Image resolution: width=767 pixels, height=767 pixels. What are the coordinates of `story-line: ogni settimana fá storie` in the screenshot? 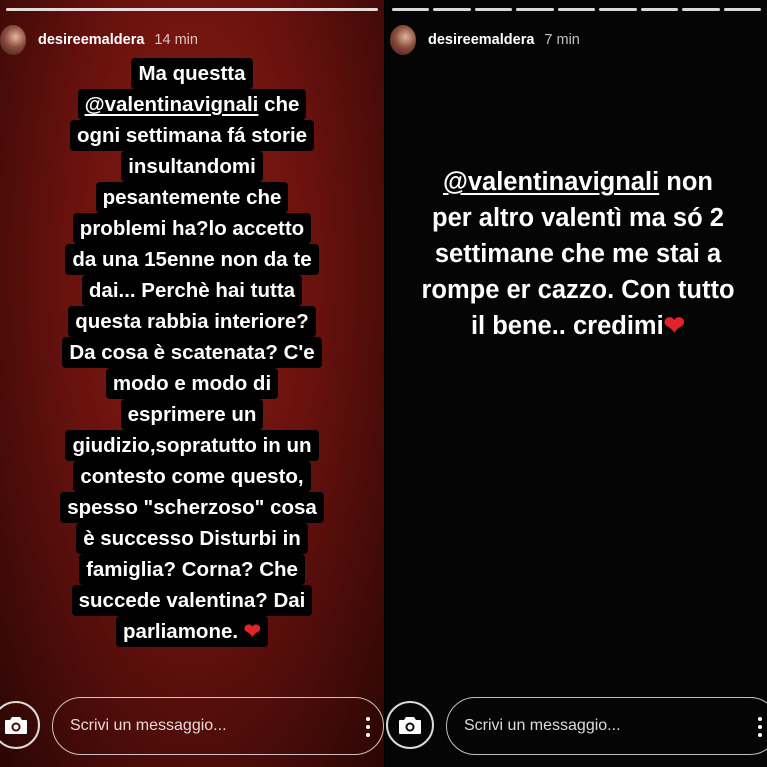 It's located at (192, 135).